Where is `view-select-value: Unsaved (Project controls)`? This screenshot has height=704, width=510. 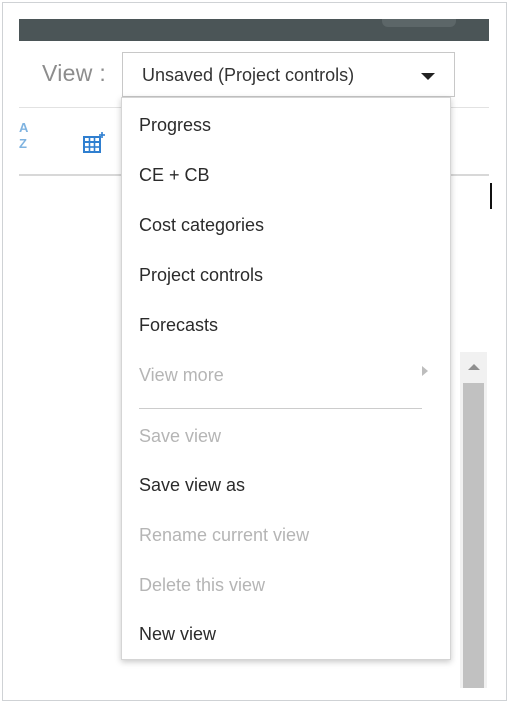
view-select-value: Unsaved (Project controls) is located at coordinates (248, 75).